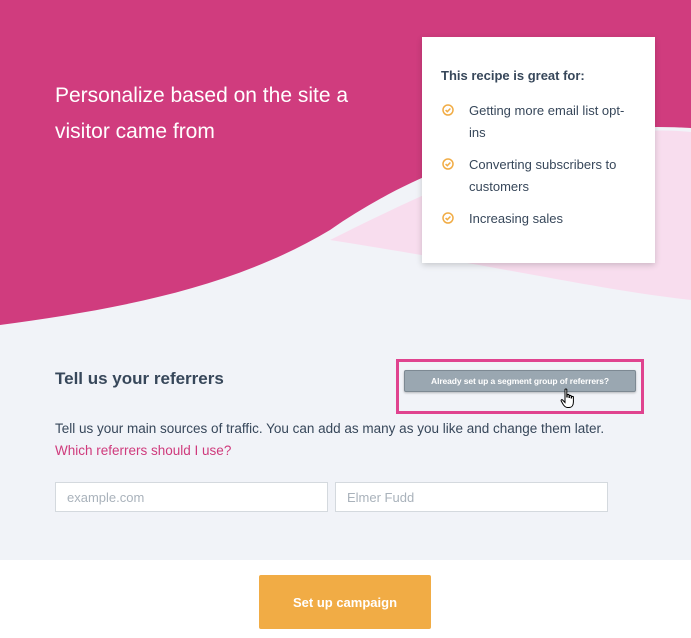 This screenshot has width=691, height=638. Describe the element at coordinates (547, 121) in the screenshot. I see `list-item-label: Getting more email list opt-ins` at that location.